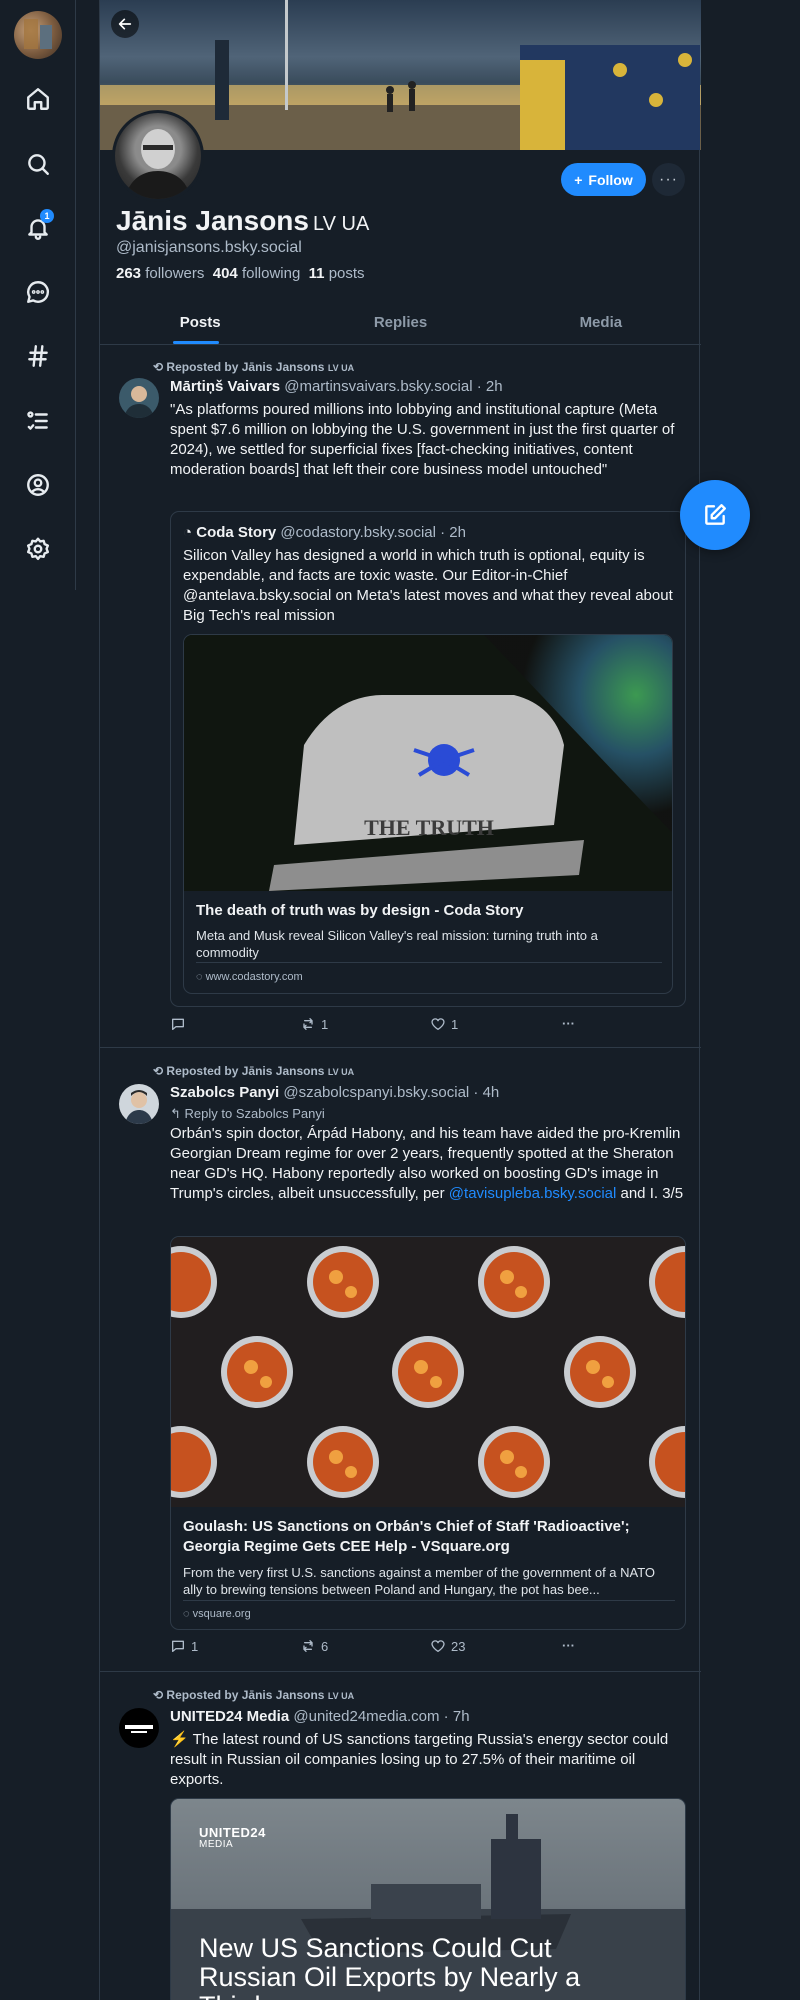  I want to click on posts-stat: 11 posts, so click(336, 273).